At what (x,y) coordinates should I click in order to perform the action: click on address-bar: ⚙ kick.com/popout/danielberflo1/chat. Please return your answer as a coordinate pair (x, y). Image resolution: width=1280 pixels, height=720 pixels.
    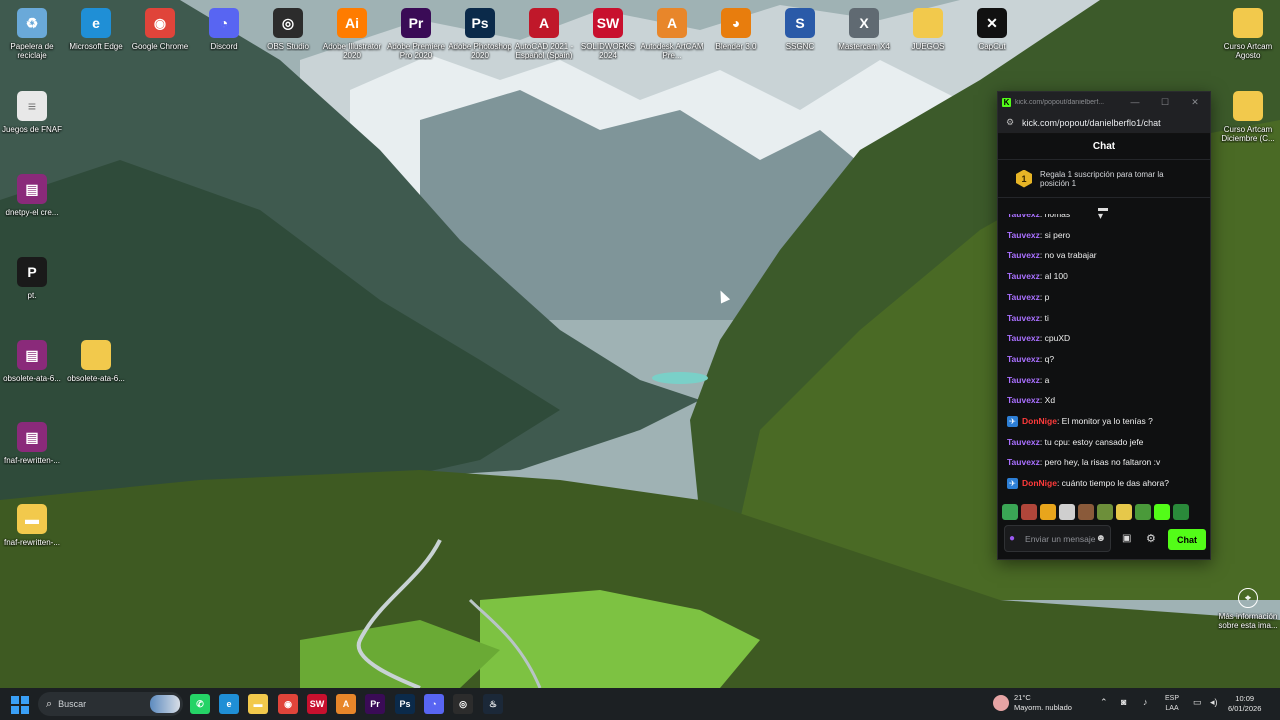
    Looking at the image, I should click on (1104, 123).